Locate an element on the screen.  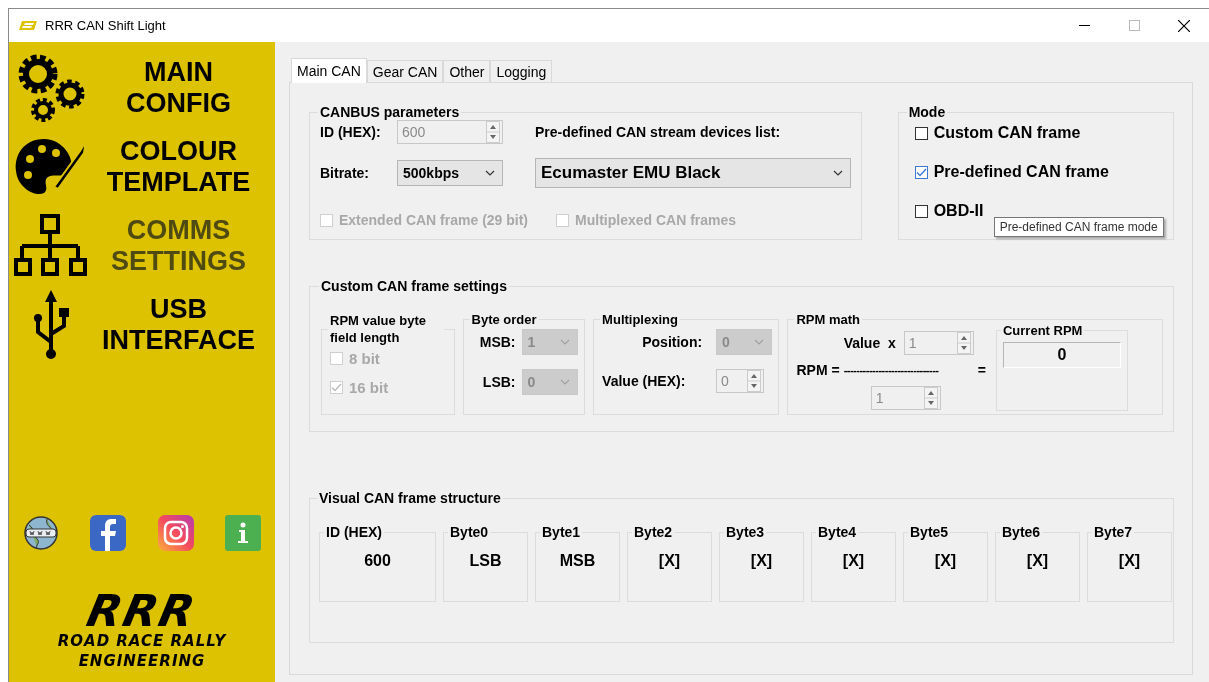
close-icon is located at coordinates (1184, 25).